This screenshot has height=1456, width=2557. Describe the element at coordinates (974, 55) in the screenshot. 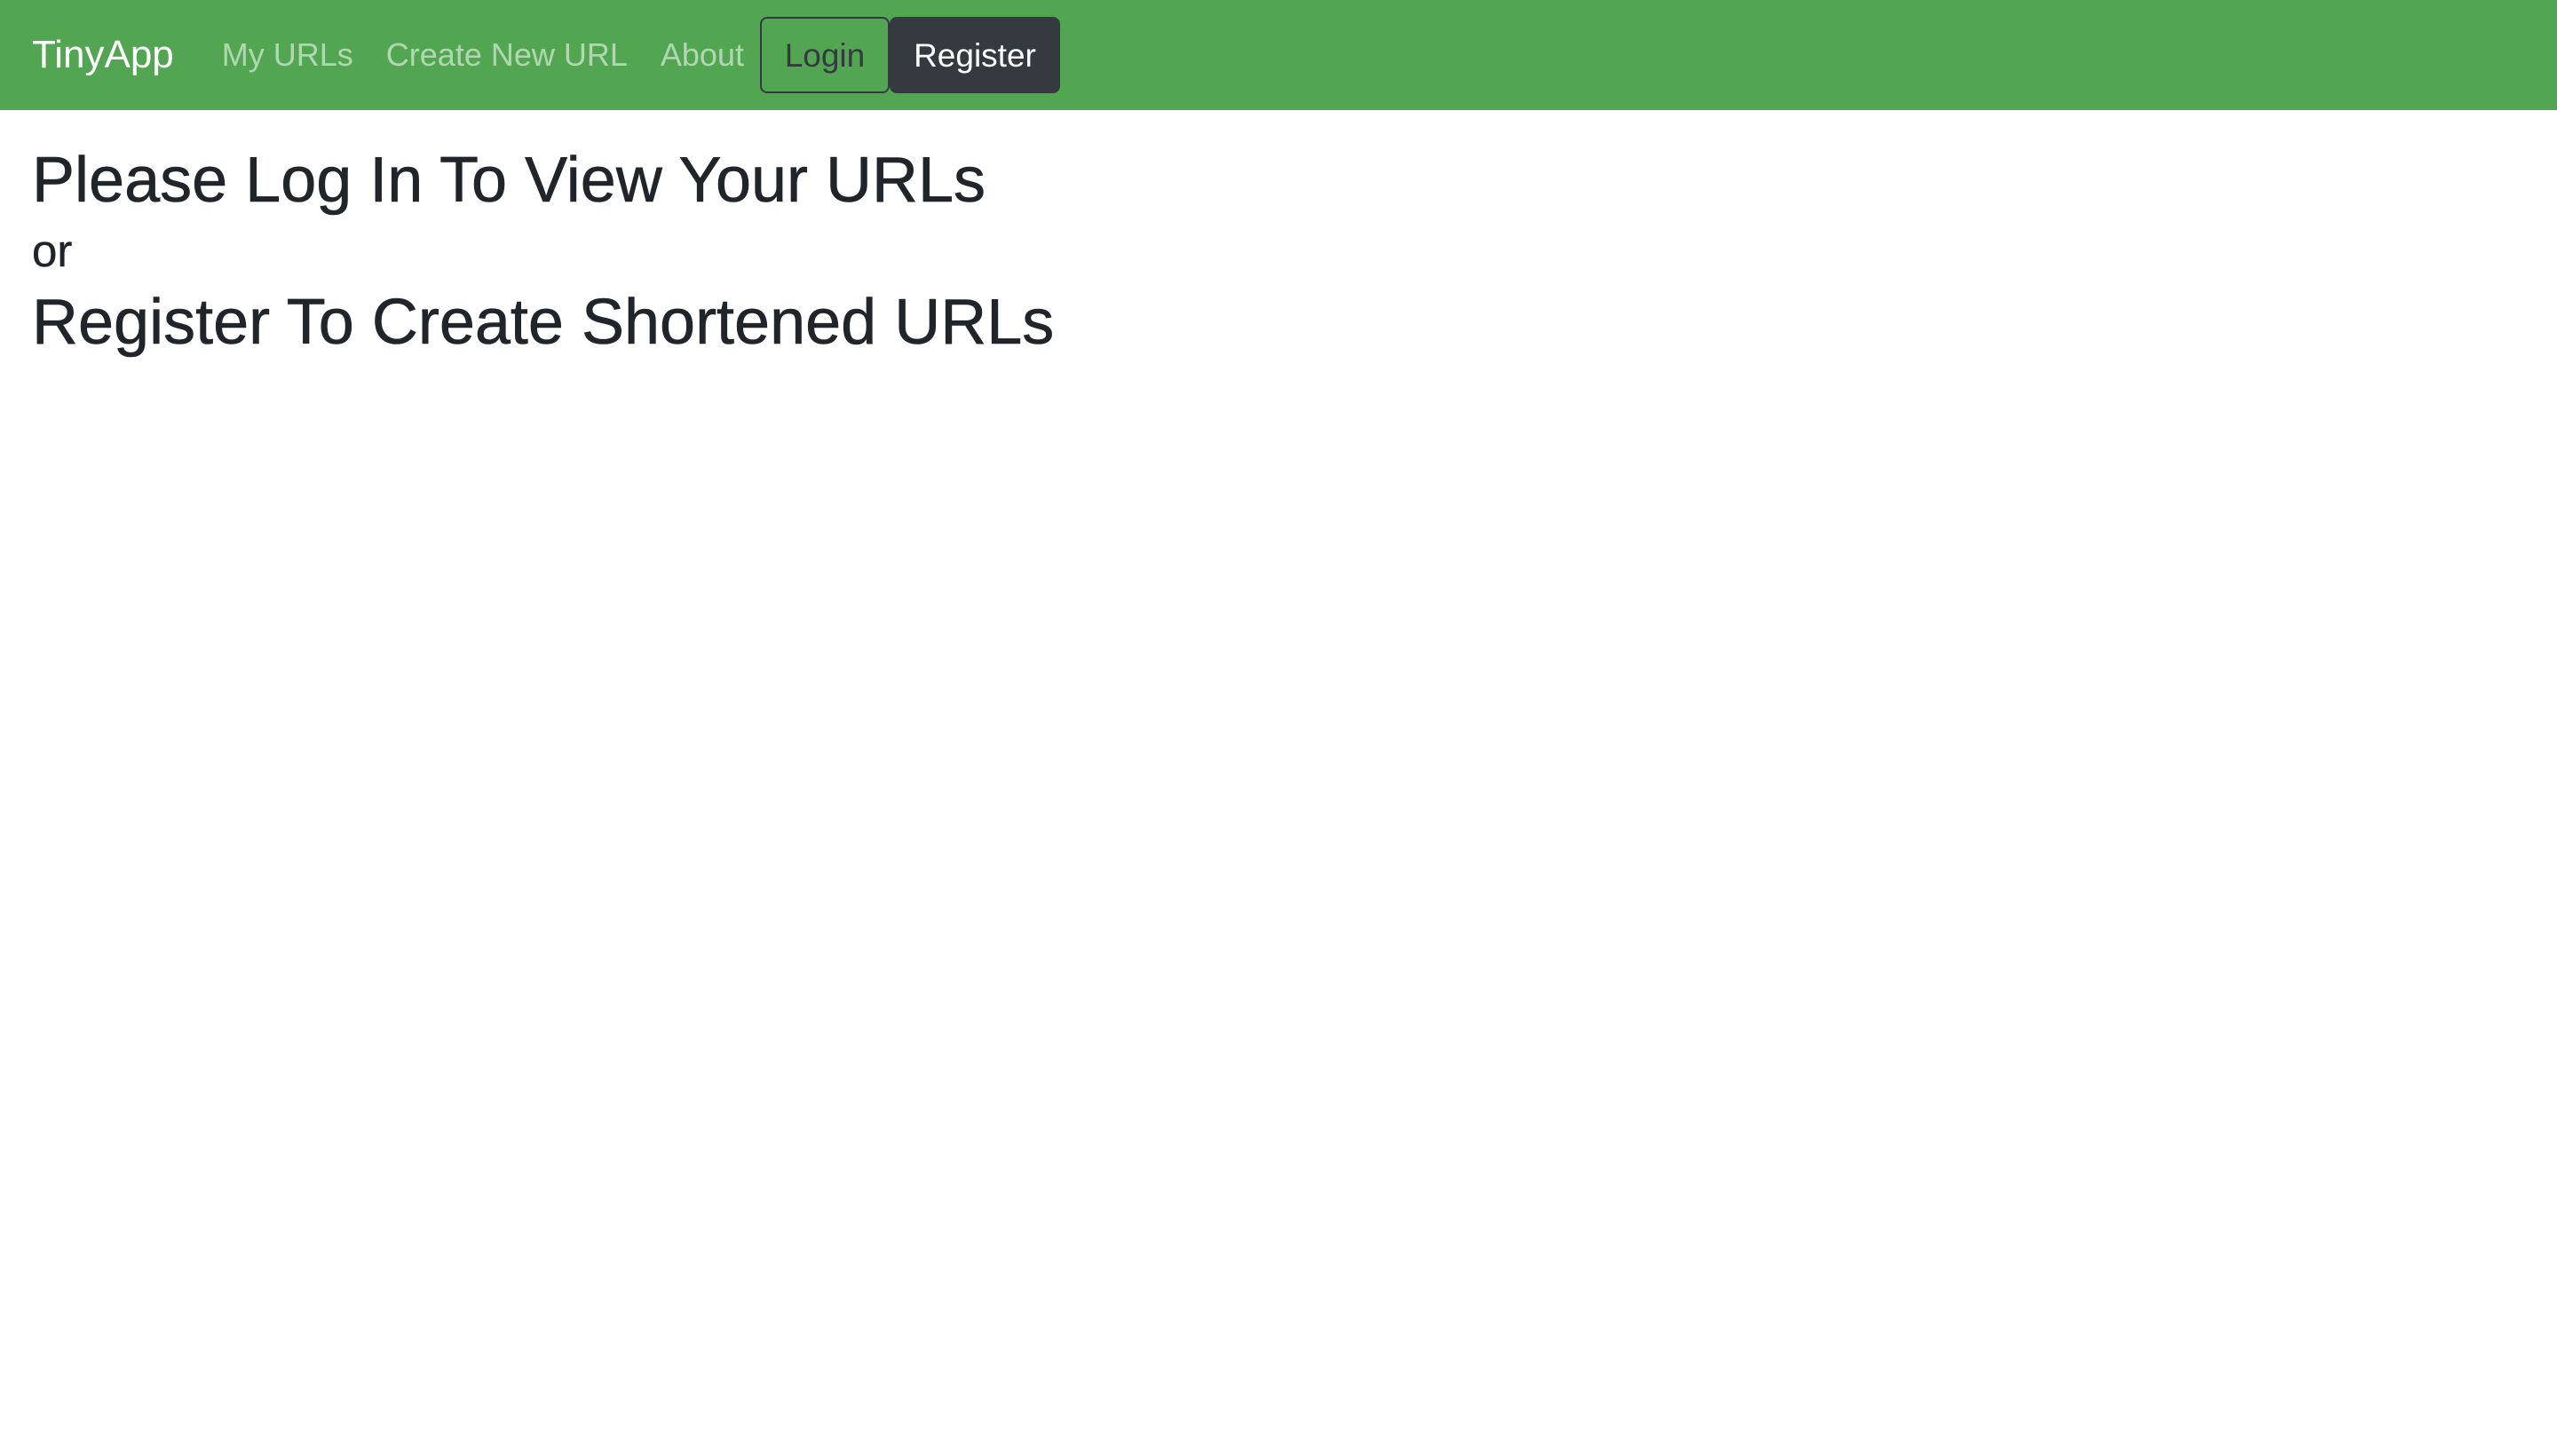

I see `register-button: Register` at that location.